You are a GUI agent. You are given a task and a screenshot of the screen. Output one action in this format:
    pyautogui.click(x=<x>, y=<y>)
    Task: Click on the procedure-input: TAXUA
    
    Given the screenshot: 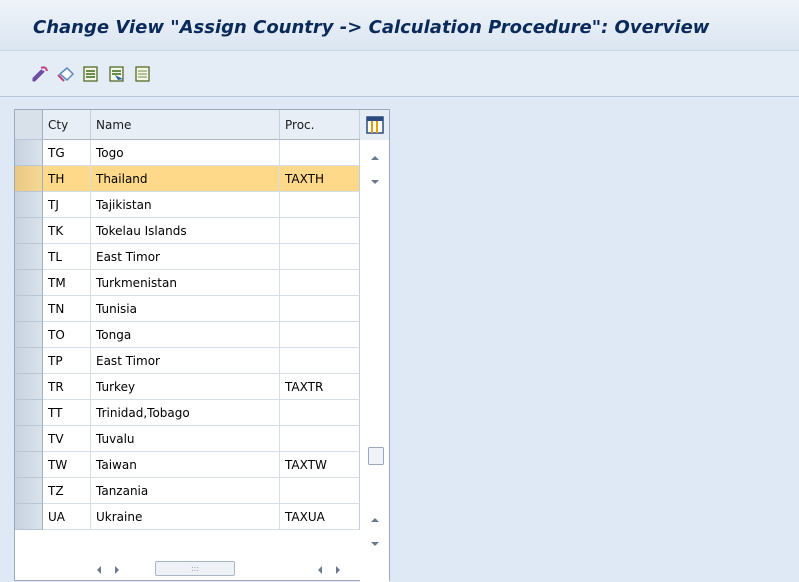 What is the action you would take?
    pyautogui.click(x=320, y=517)
    